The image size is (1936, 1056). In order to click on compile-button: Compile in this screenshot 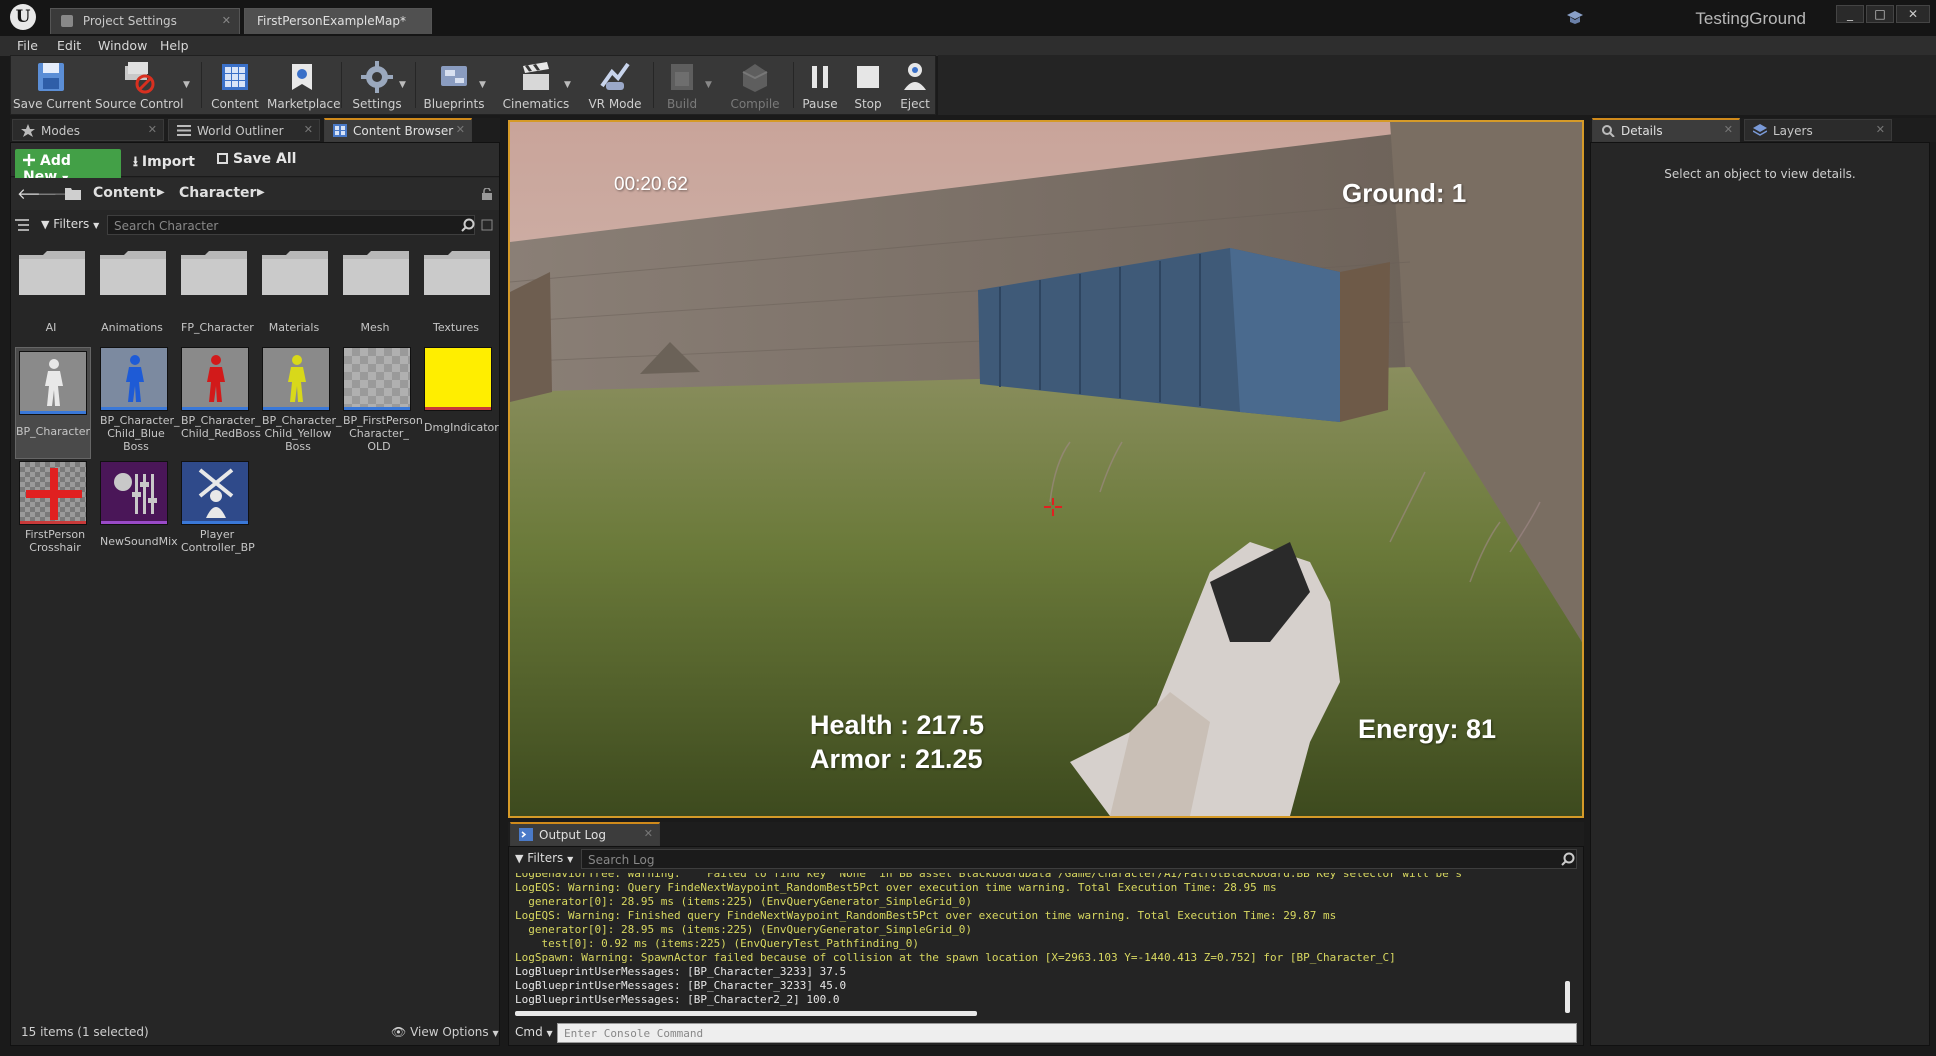, I will do `click(755, 85)`.